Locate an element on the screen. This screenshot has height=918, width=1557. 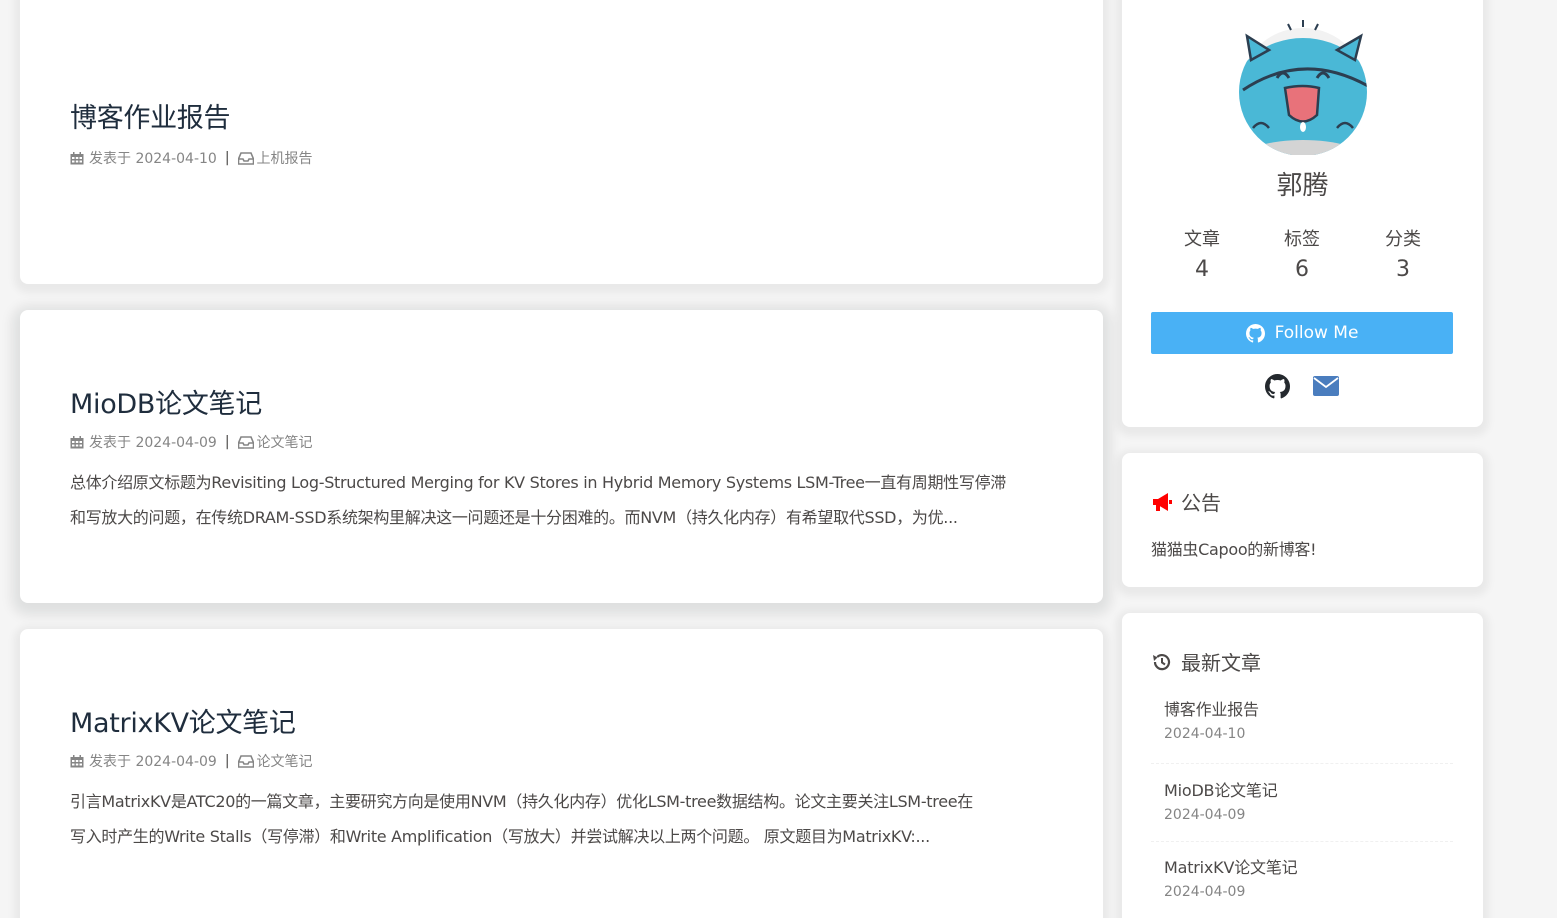
recent-post-title: 博客作业报告 is located at coordinates (1309, 708).